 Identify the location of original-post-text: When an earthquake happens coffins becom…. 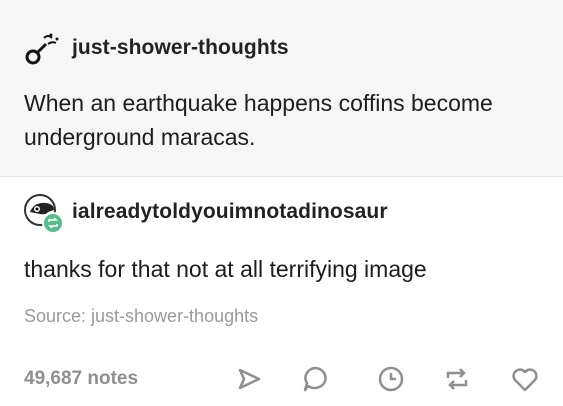
(258, 120).